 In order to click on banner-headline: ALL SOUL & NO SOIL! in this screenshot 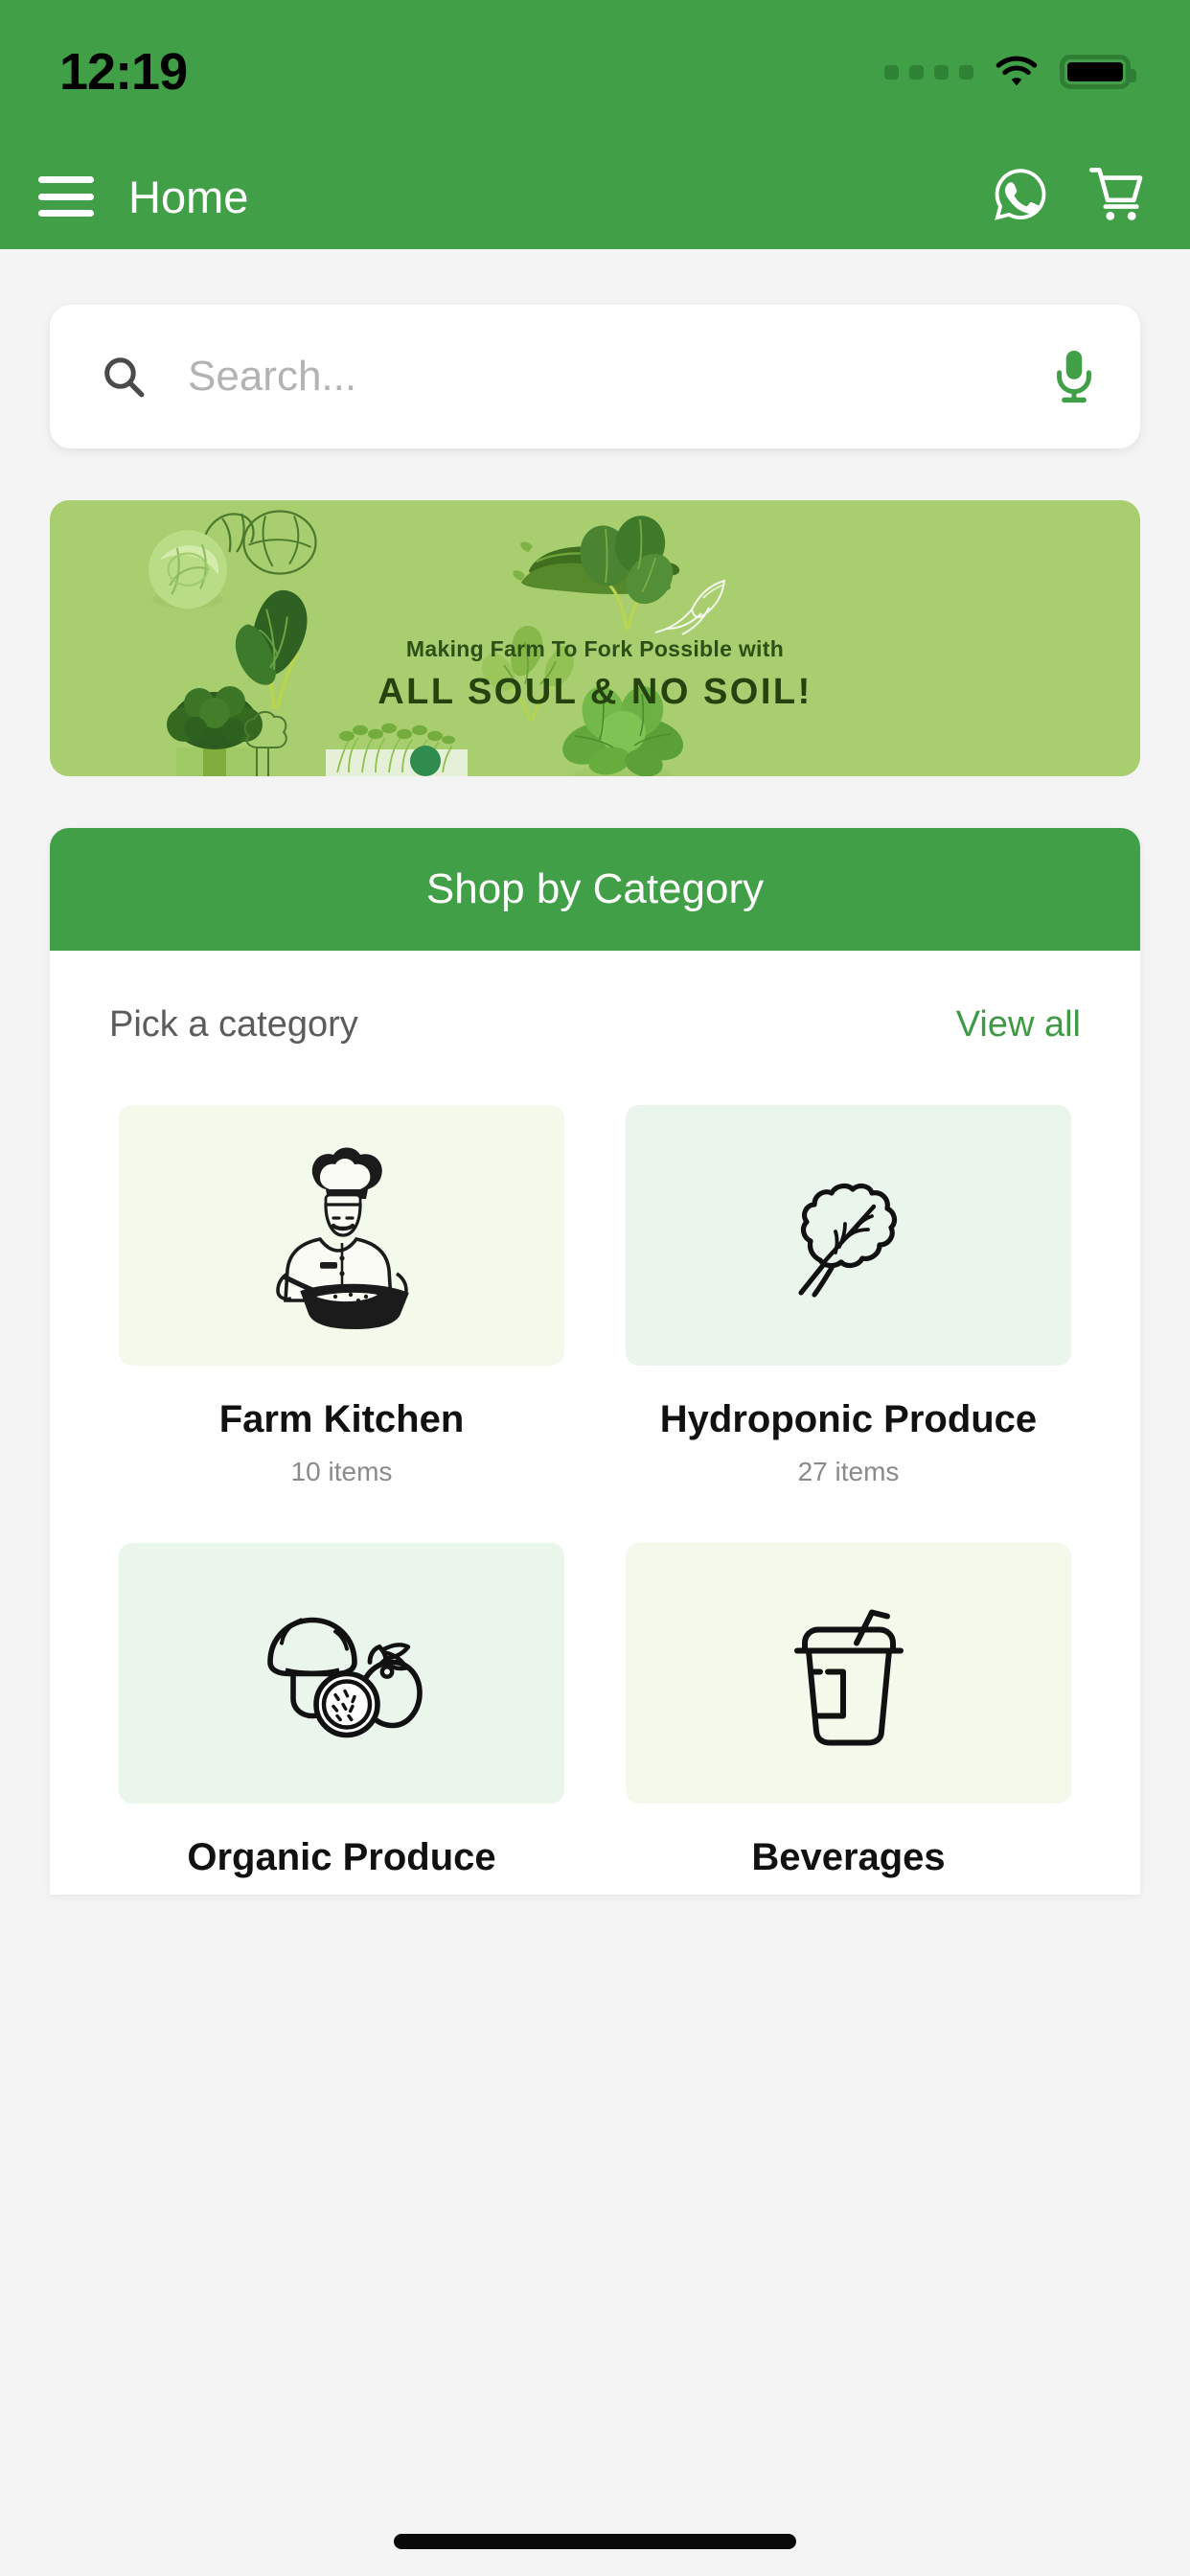, I will do `click(595, 692)`.